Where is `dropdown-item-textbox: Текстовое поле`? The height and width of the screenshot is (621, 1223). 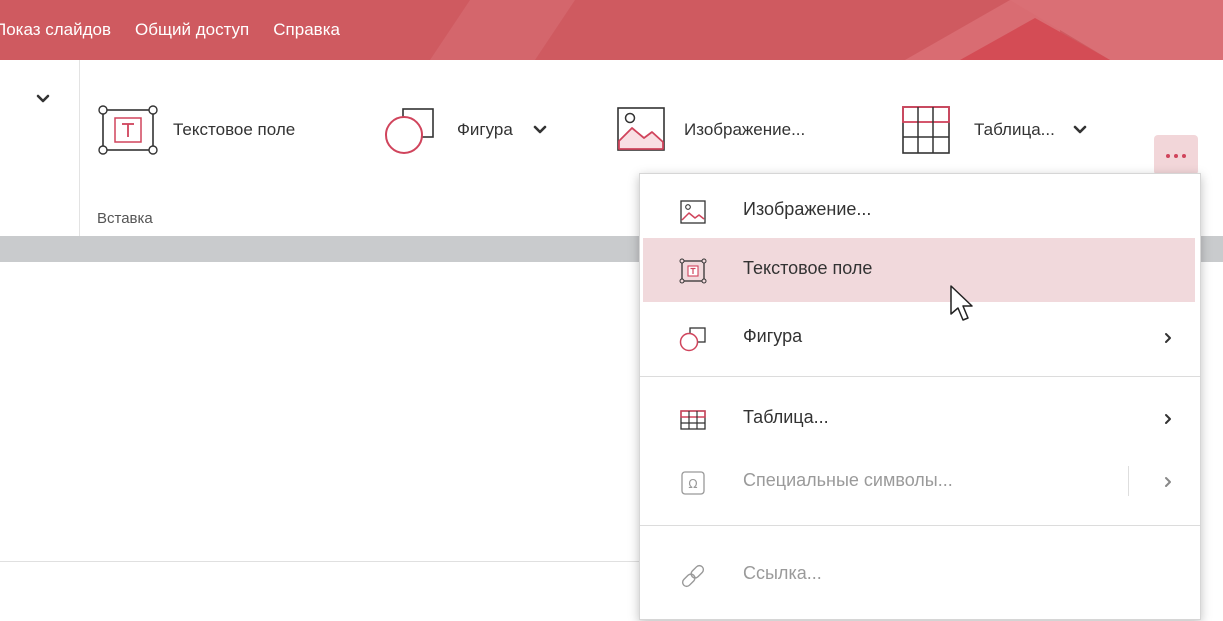 dropdown-item-textbox: Текстовое поле is located at coordinates (919, 270).